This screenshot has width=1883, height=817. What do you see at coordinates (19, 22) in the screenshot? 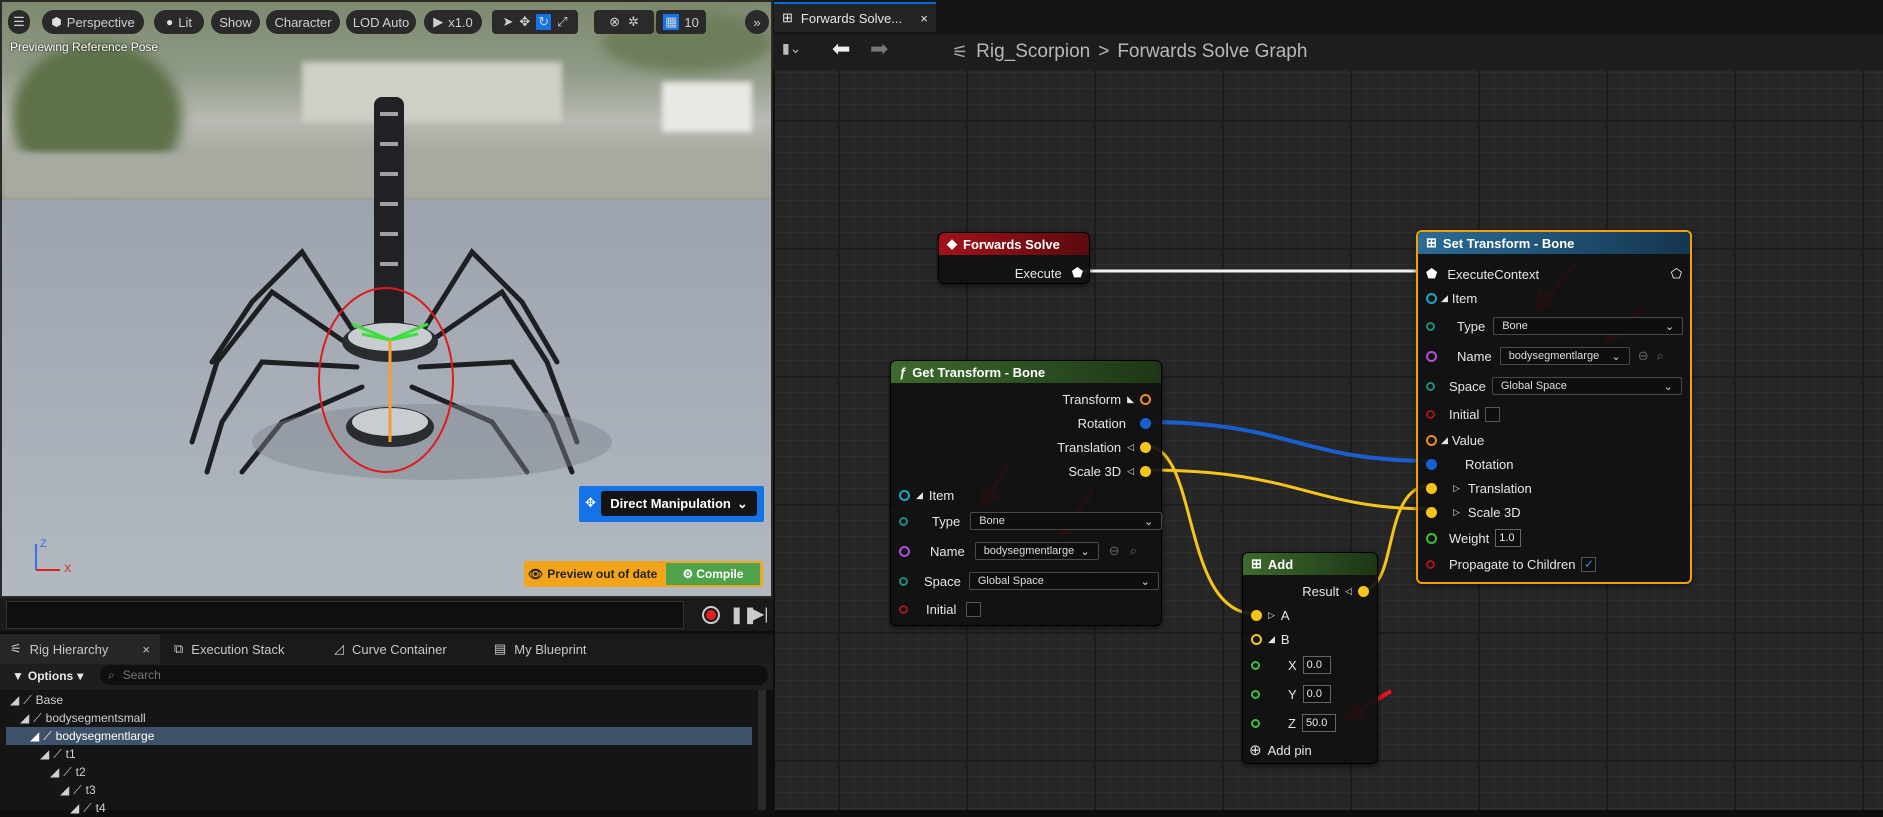
I see `hamburger-icon: ☰` at bounding box center [19, 22].